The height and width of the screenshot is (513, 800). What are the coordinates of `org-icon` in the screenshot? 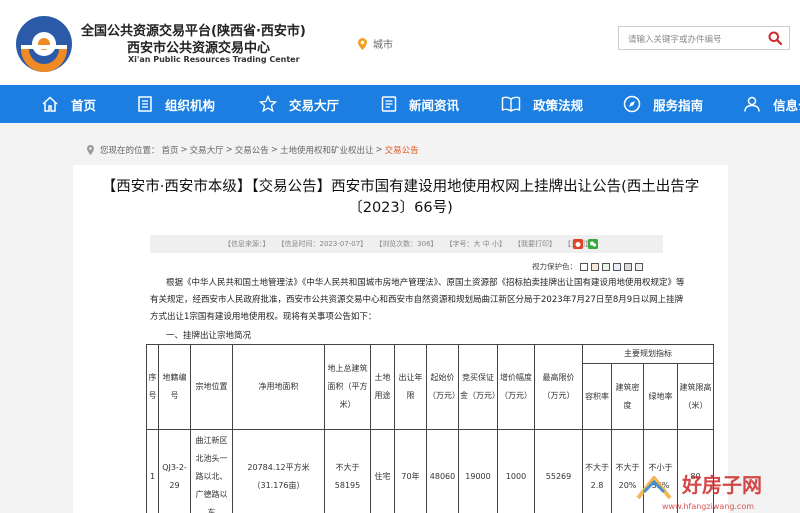 It's located at (145, 104).